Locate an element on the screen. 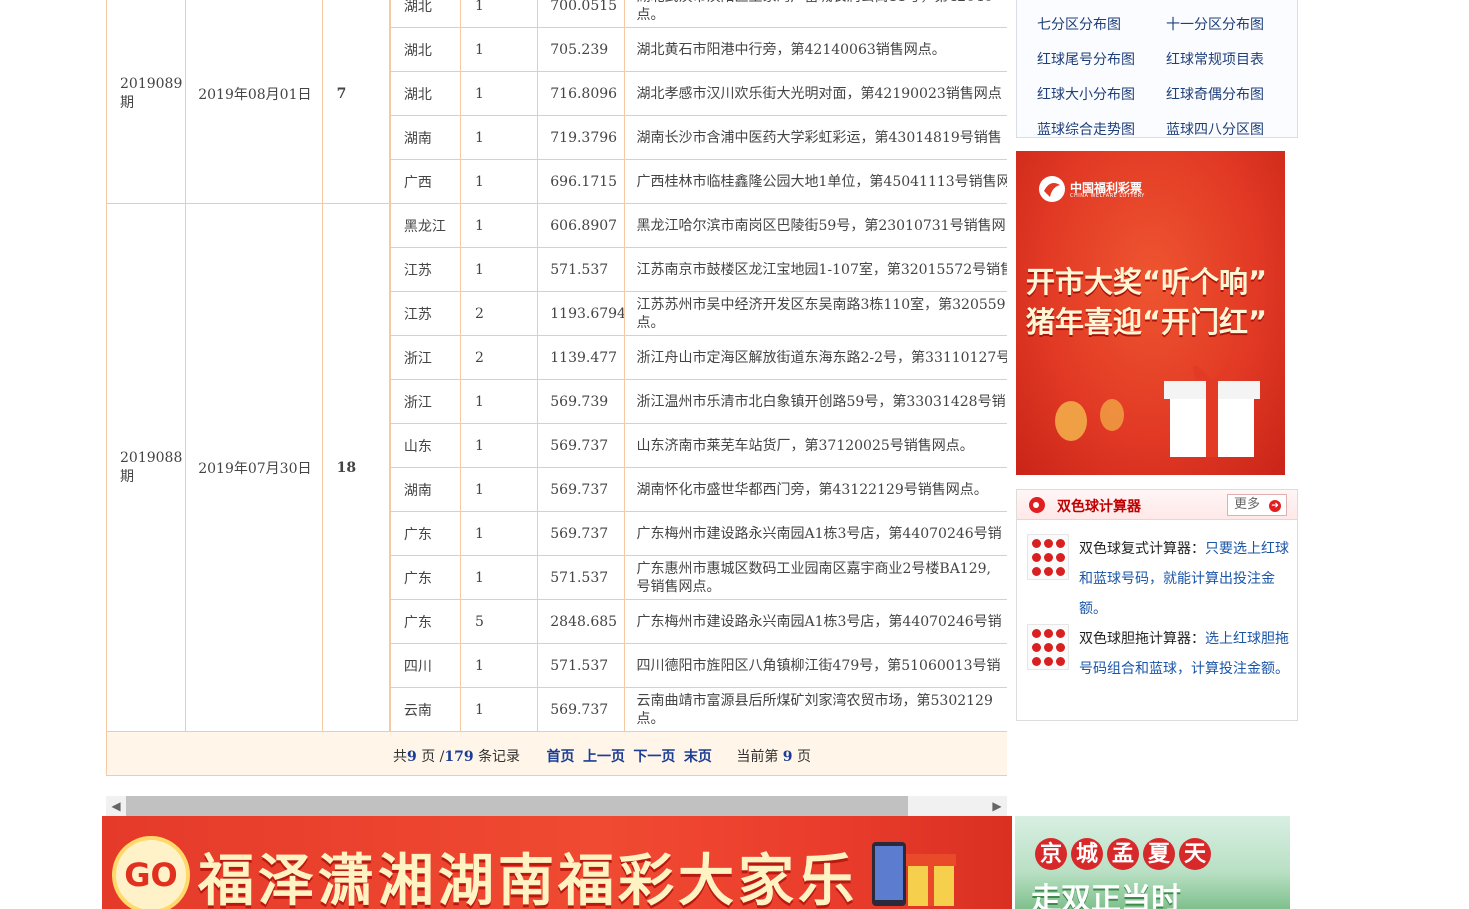 The height and width of the screenshot is (909, 1469). prize-amount-cell: 716.8096 is located at coordinates (581, 93).